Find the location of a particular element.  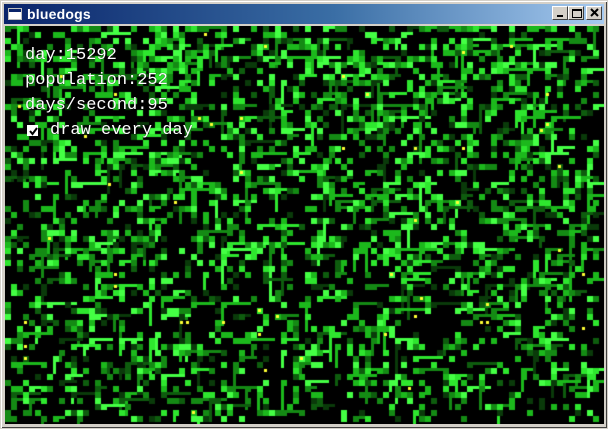

maximize-button is located at coordinates (576, 13).